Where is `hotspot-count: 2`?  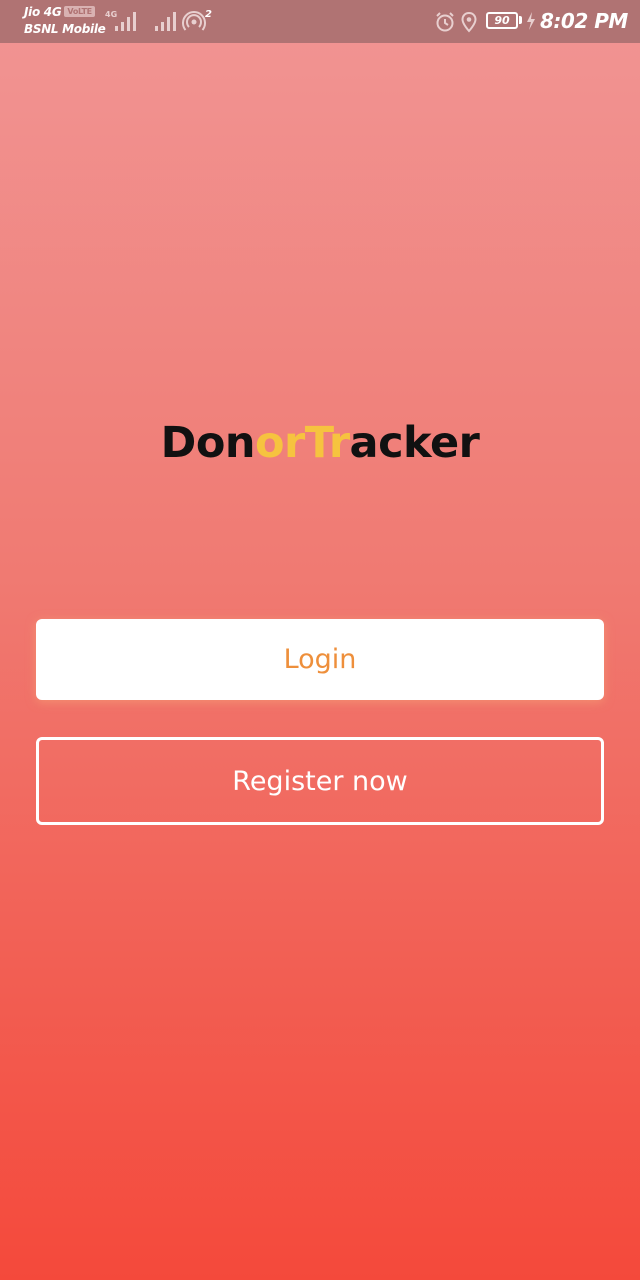
hotspot-count: 2 is located at coordinates (208, 14).